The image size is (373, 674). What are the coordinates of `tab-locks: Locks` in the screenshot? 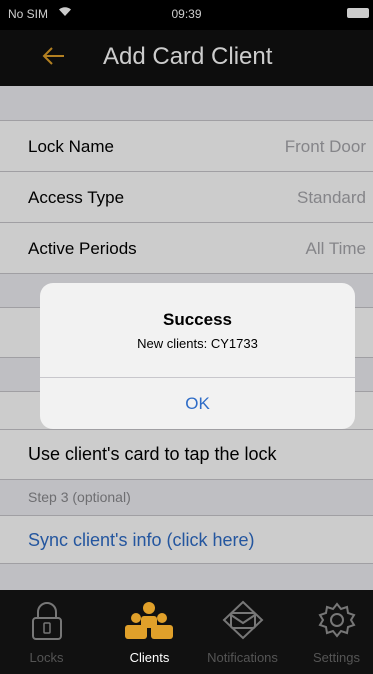 It's located at (46, 632).